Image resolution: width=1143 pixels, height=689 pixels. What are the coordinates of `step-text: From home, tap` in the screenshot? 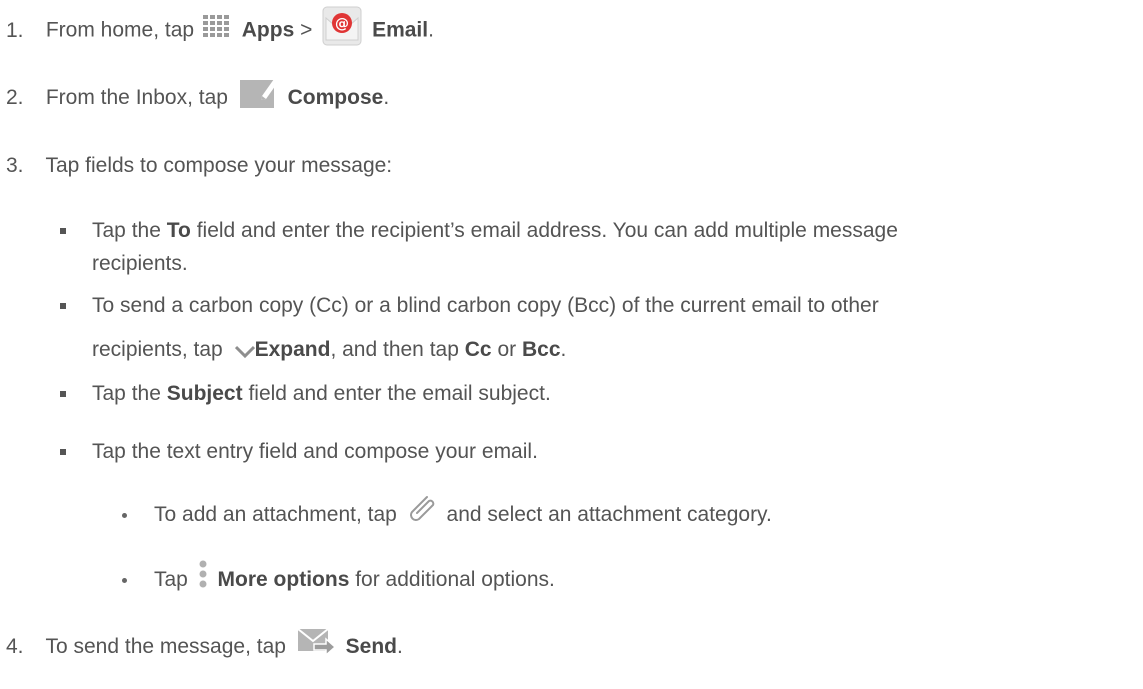 It's located at (120, 30).